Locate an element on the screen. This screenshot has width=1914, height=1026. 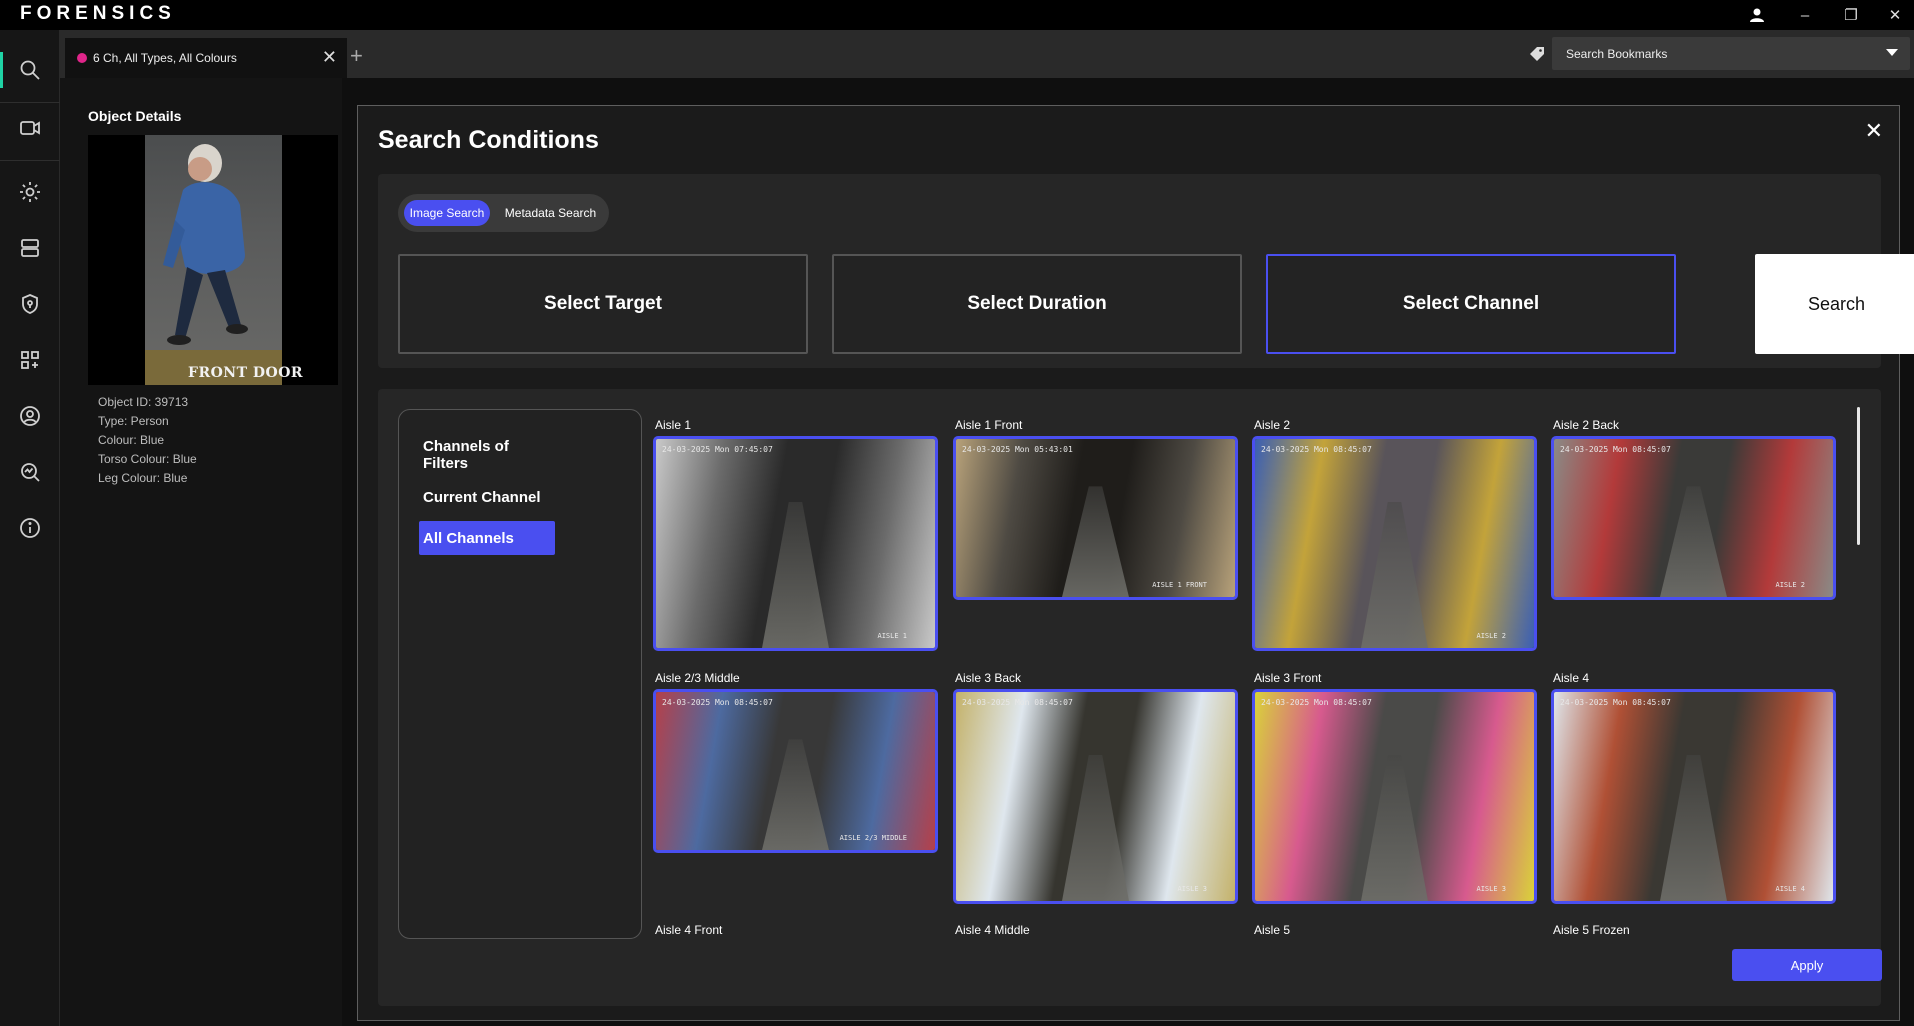
image-search-tab: Image Search is located at coordinates (447, 213).